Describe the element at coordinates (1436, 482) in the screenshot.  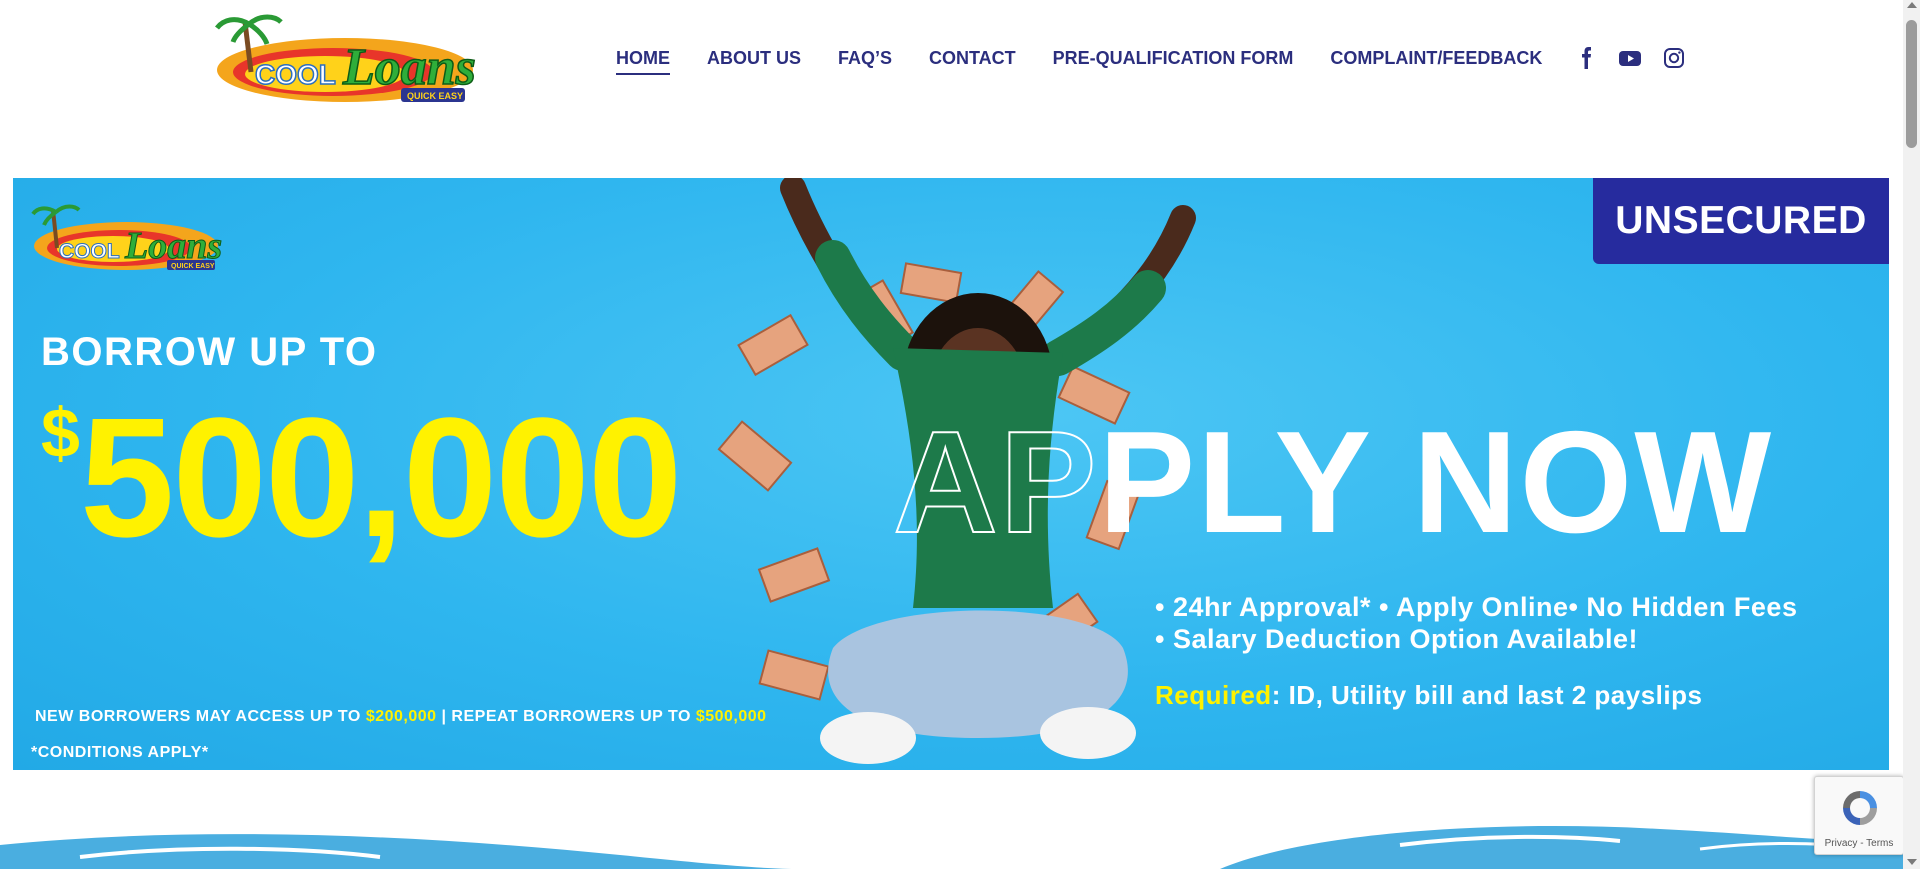
I see `apply-solid-text: PLY NOW` at that location.